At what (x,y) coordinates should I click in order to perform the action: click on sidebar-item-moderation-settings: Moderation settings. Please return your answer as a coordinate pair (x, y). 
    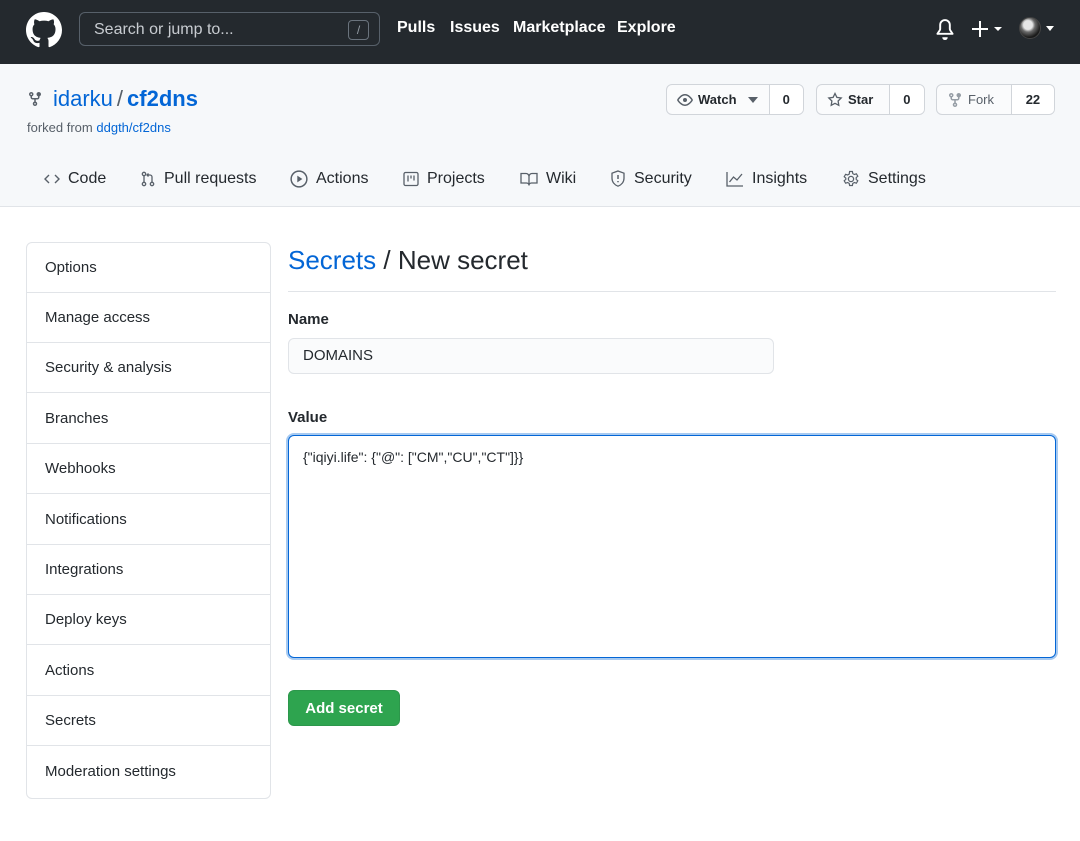
    Looking at the image, I should click on (148, 772).